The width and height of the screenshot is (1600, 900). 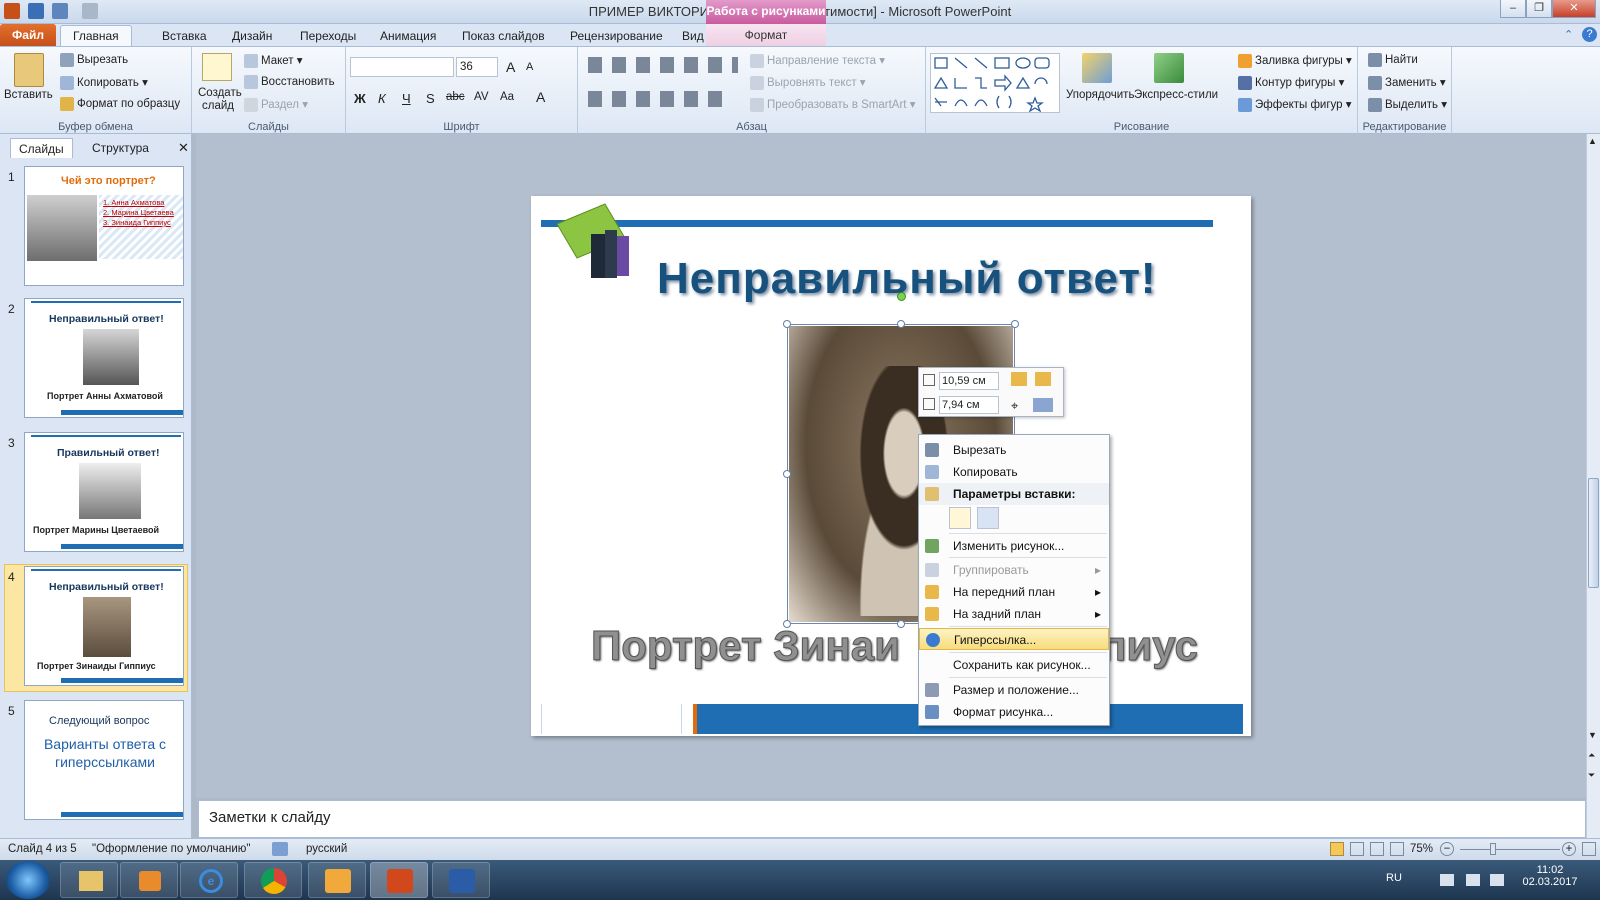 What do you see at coordinates (663, 65) in the screenshot?
I see `list-buttons-icon` at bounding box center [663, 65].